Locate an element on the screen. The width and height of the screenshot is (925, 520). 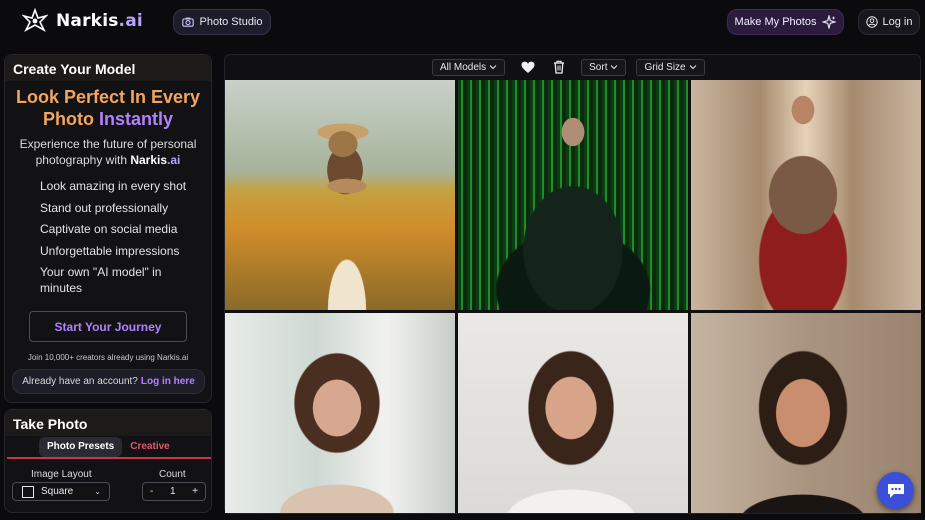
brand-name: Narkis.ai is located at coordinates (99, 21).